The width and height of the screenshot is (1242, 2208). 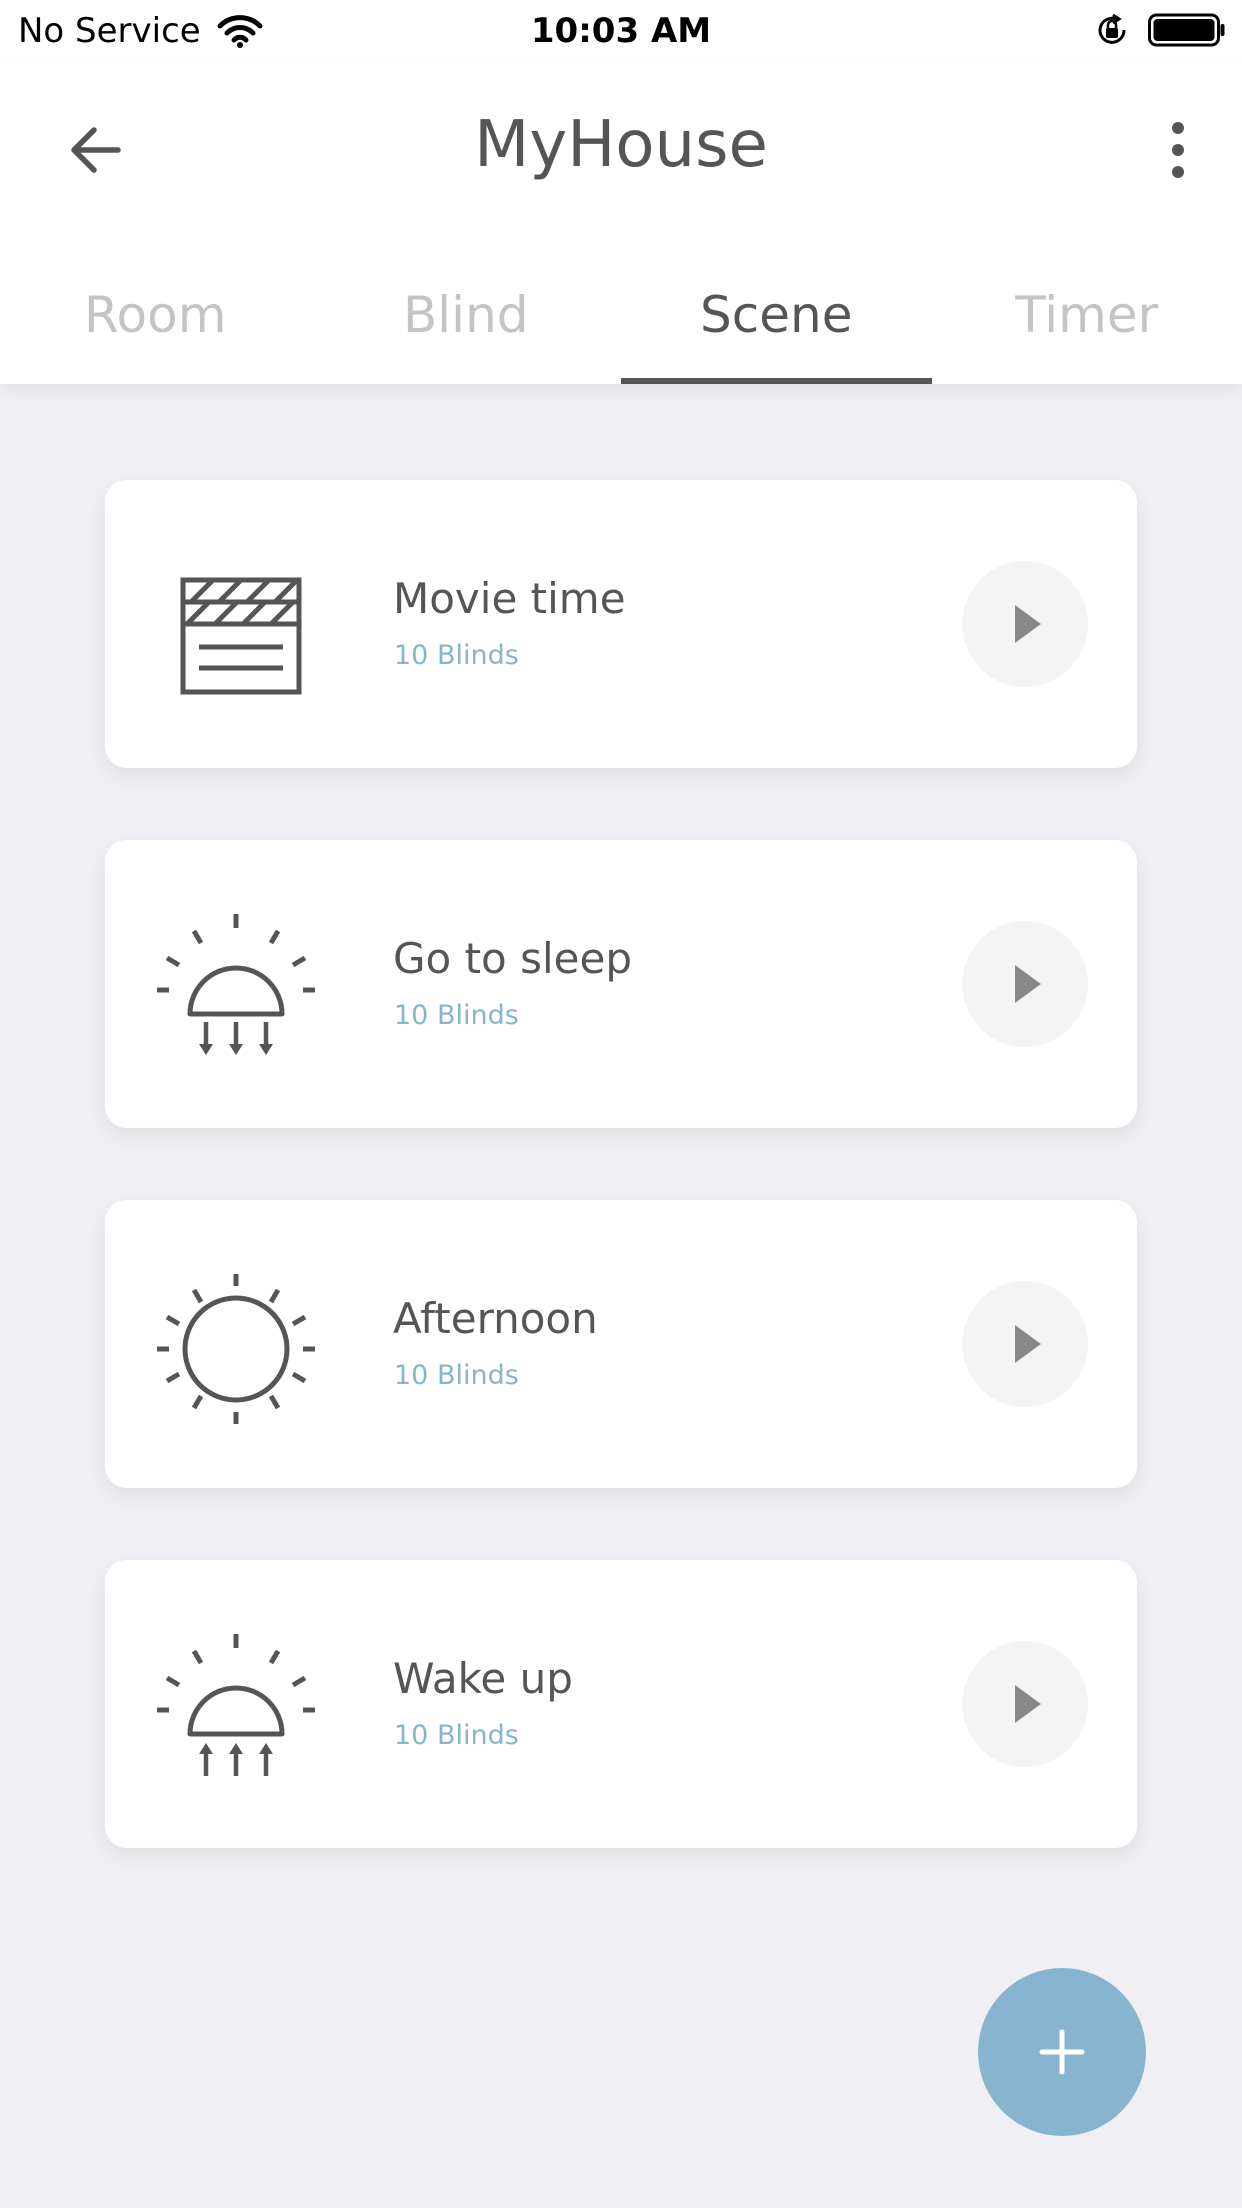 I want to click on tab-bar: Room Blind Scene Timer, so click(x=621, y=333).